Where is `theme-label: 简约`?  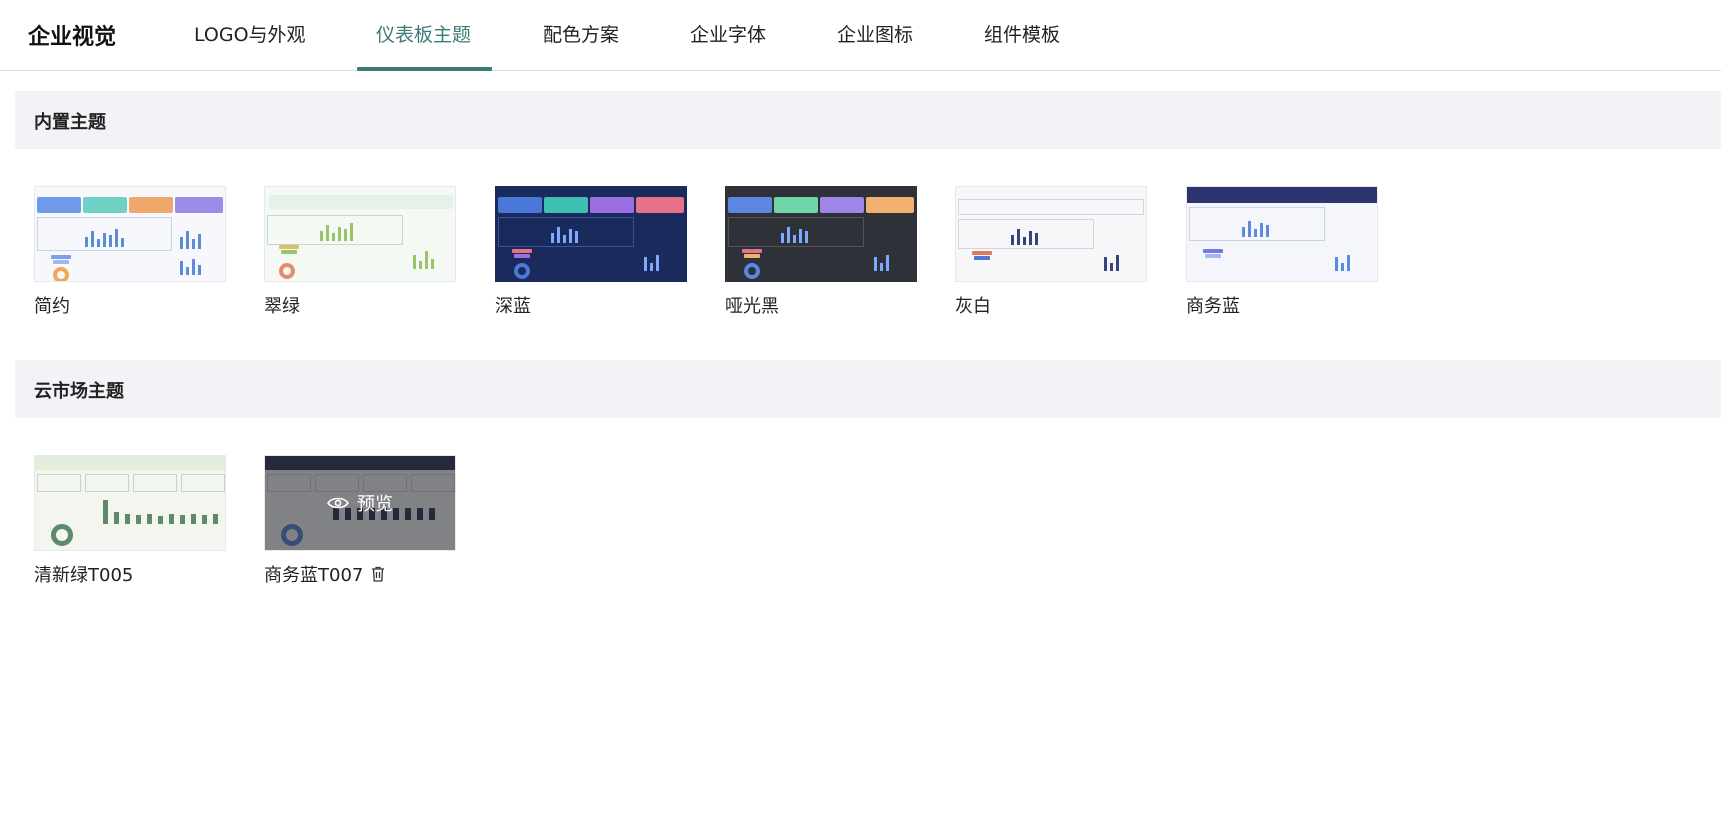
theme-label: 简约 is located at coordinates (52, 306).